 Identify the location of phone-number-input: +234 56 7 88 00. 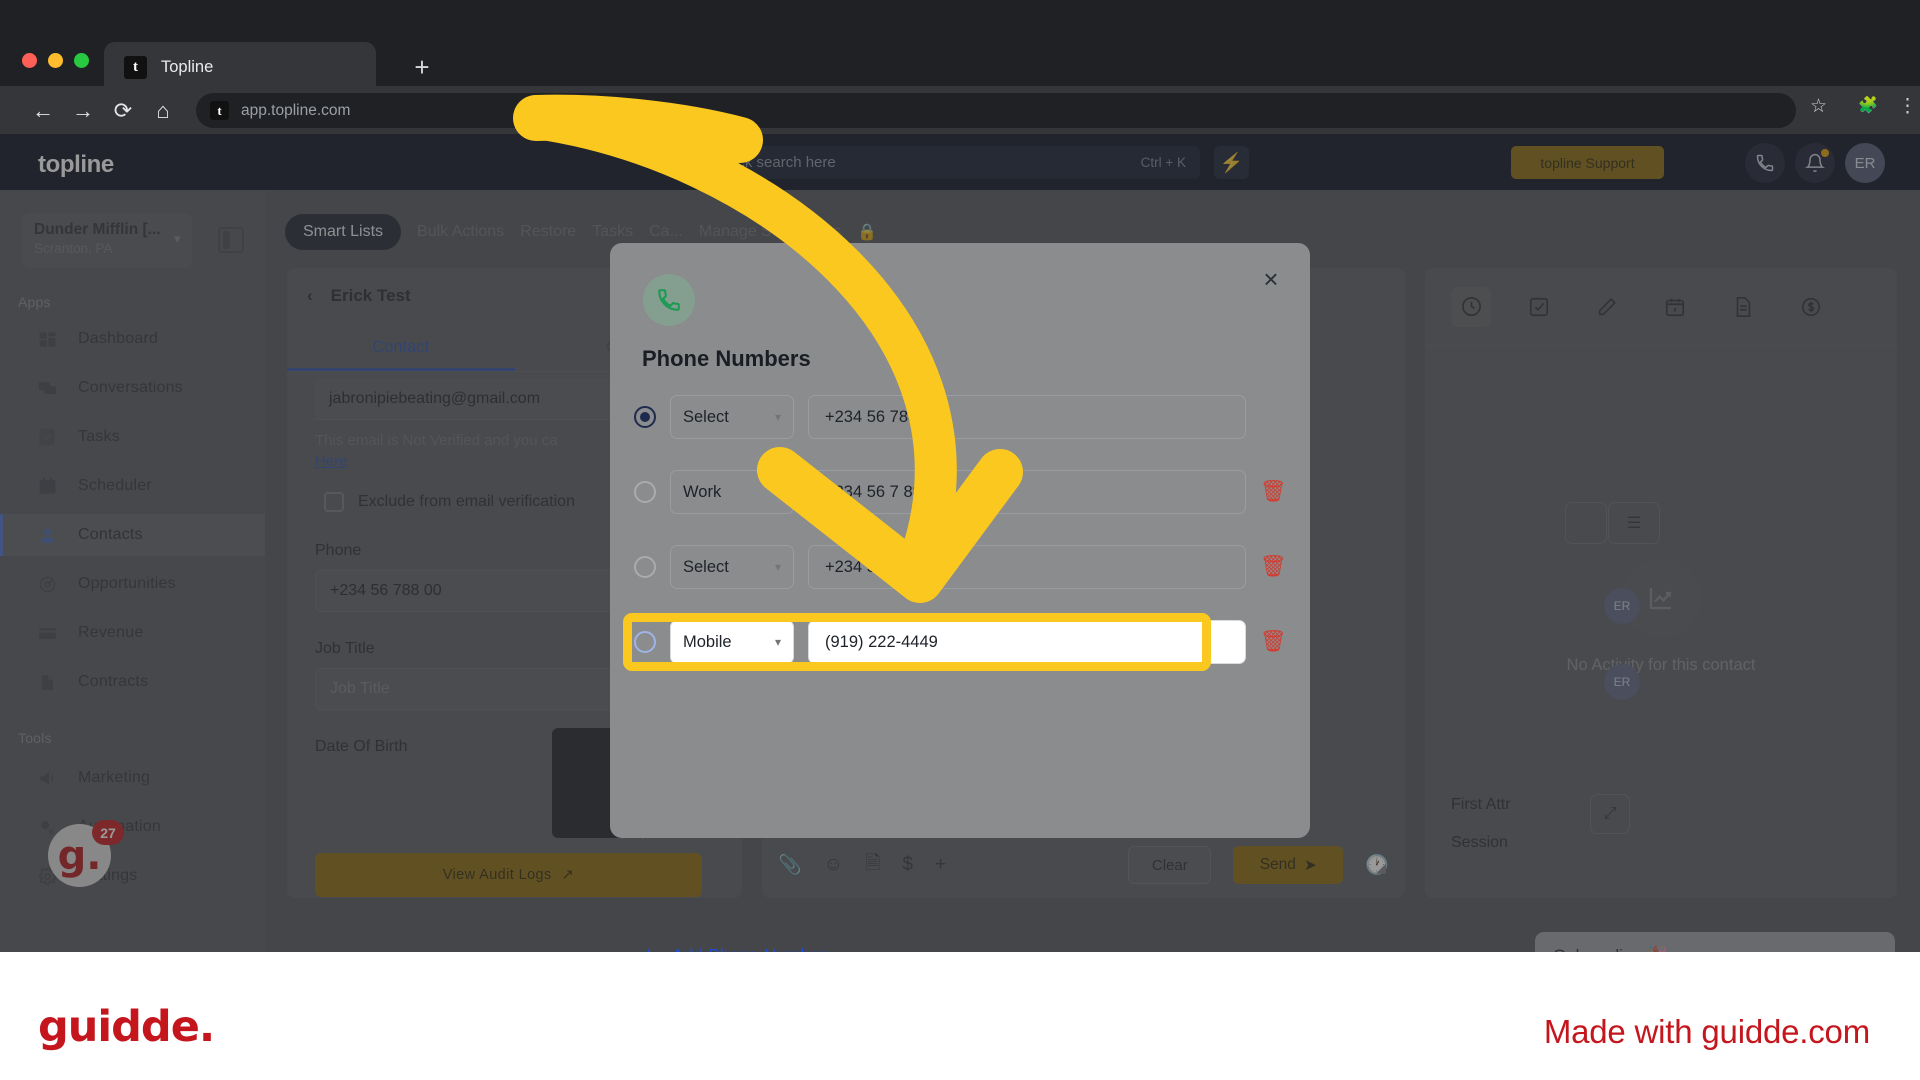
(1027, 492).